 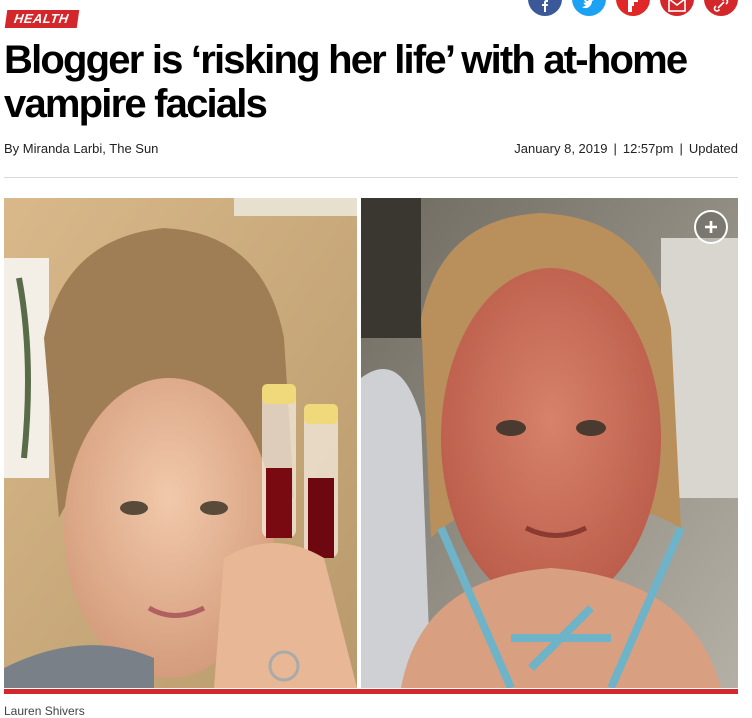 What do you see at coordinates (713, 148) in the screenshot?
I see `updated-label: Updated` at bounding box center [713, 148].